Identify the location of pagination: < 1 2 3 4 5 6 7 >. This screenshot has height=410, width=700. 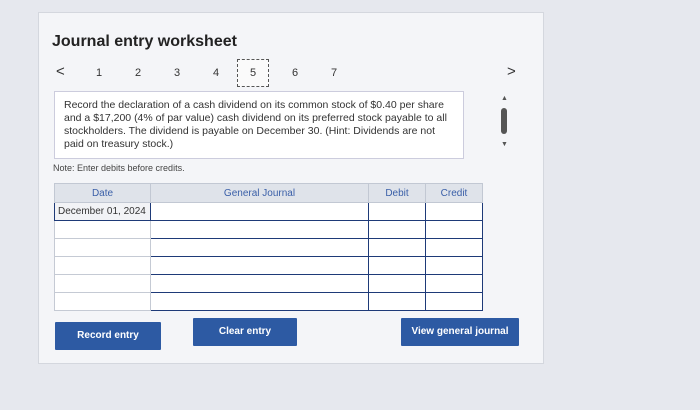
(350, 73).